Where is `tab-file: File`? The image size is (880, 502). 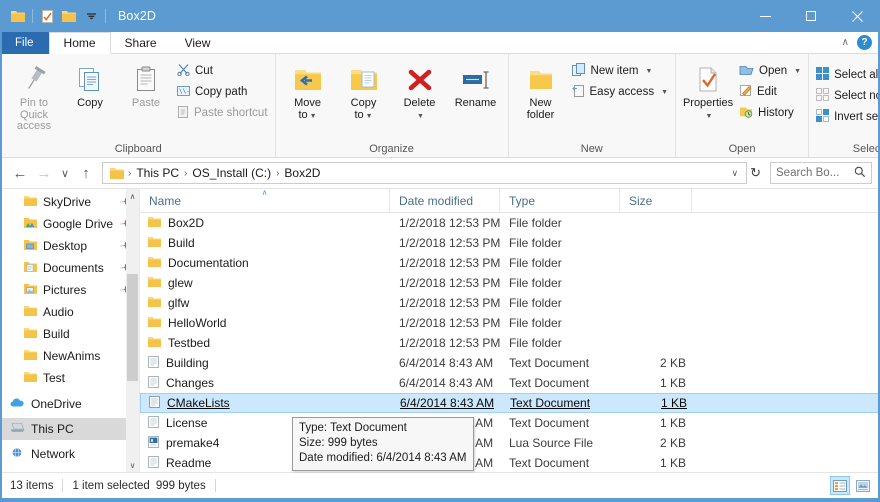
tab-file: File is located at coordinates (24, 43).